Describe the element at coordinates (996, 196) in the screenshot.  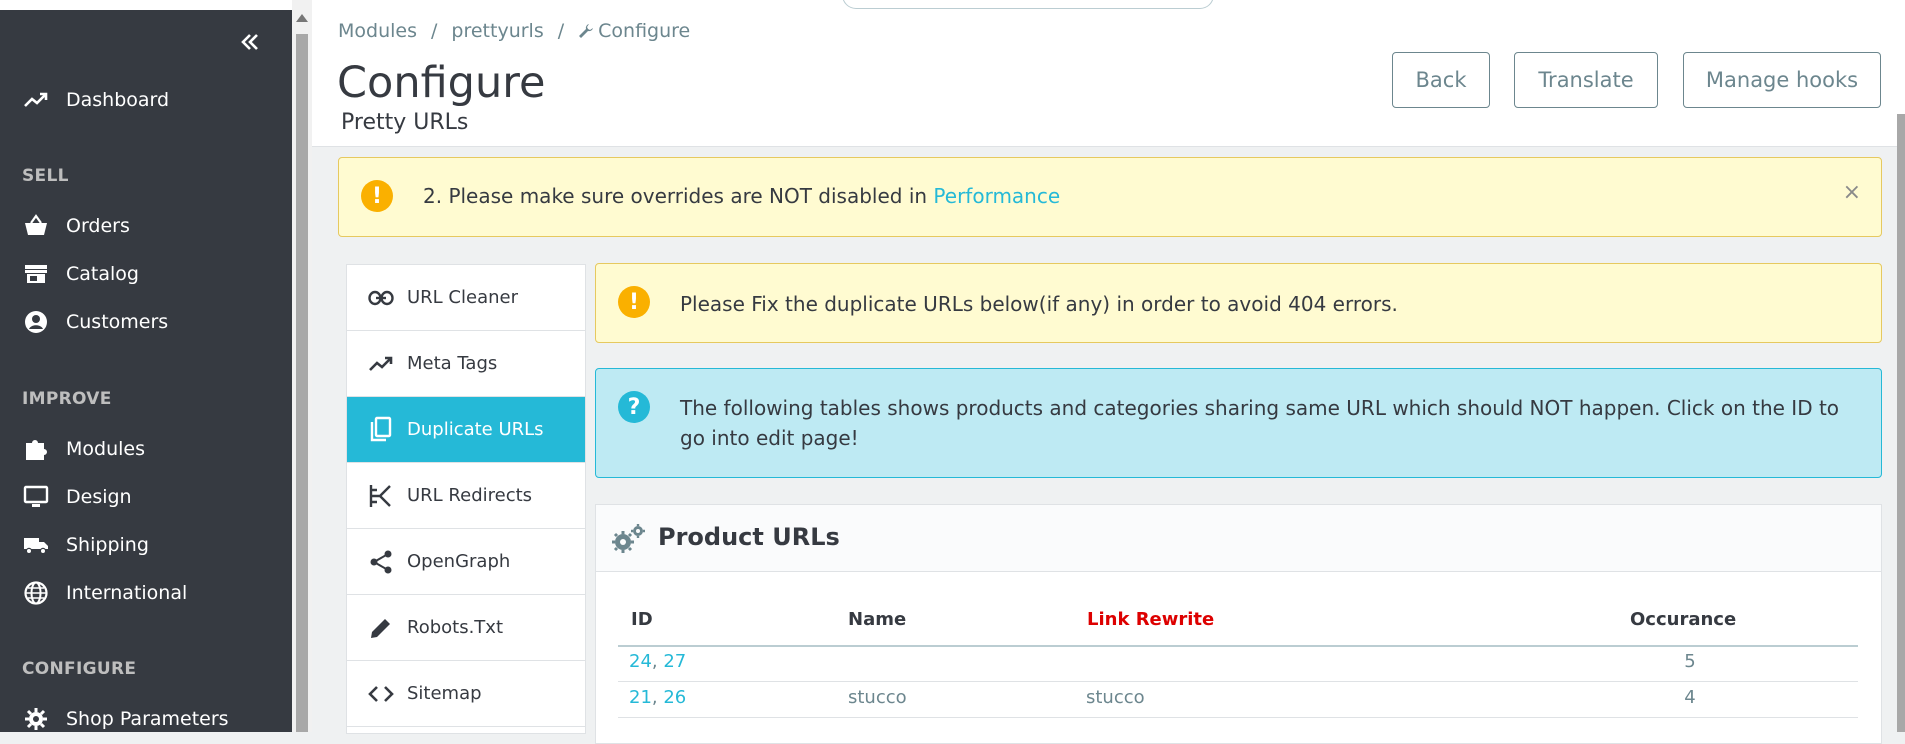
I see `performance-link: Performance` at that location.